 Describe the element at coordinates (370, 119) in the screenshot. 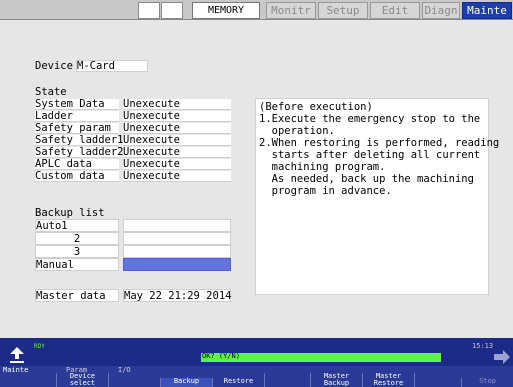

I see `message-line: 1.Execute the emergency stop to the` at that location.